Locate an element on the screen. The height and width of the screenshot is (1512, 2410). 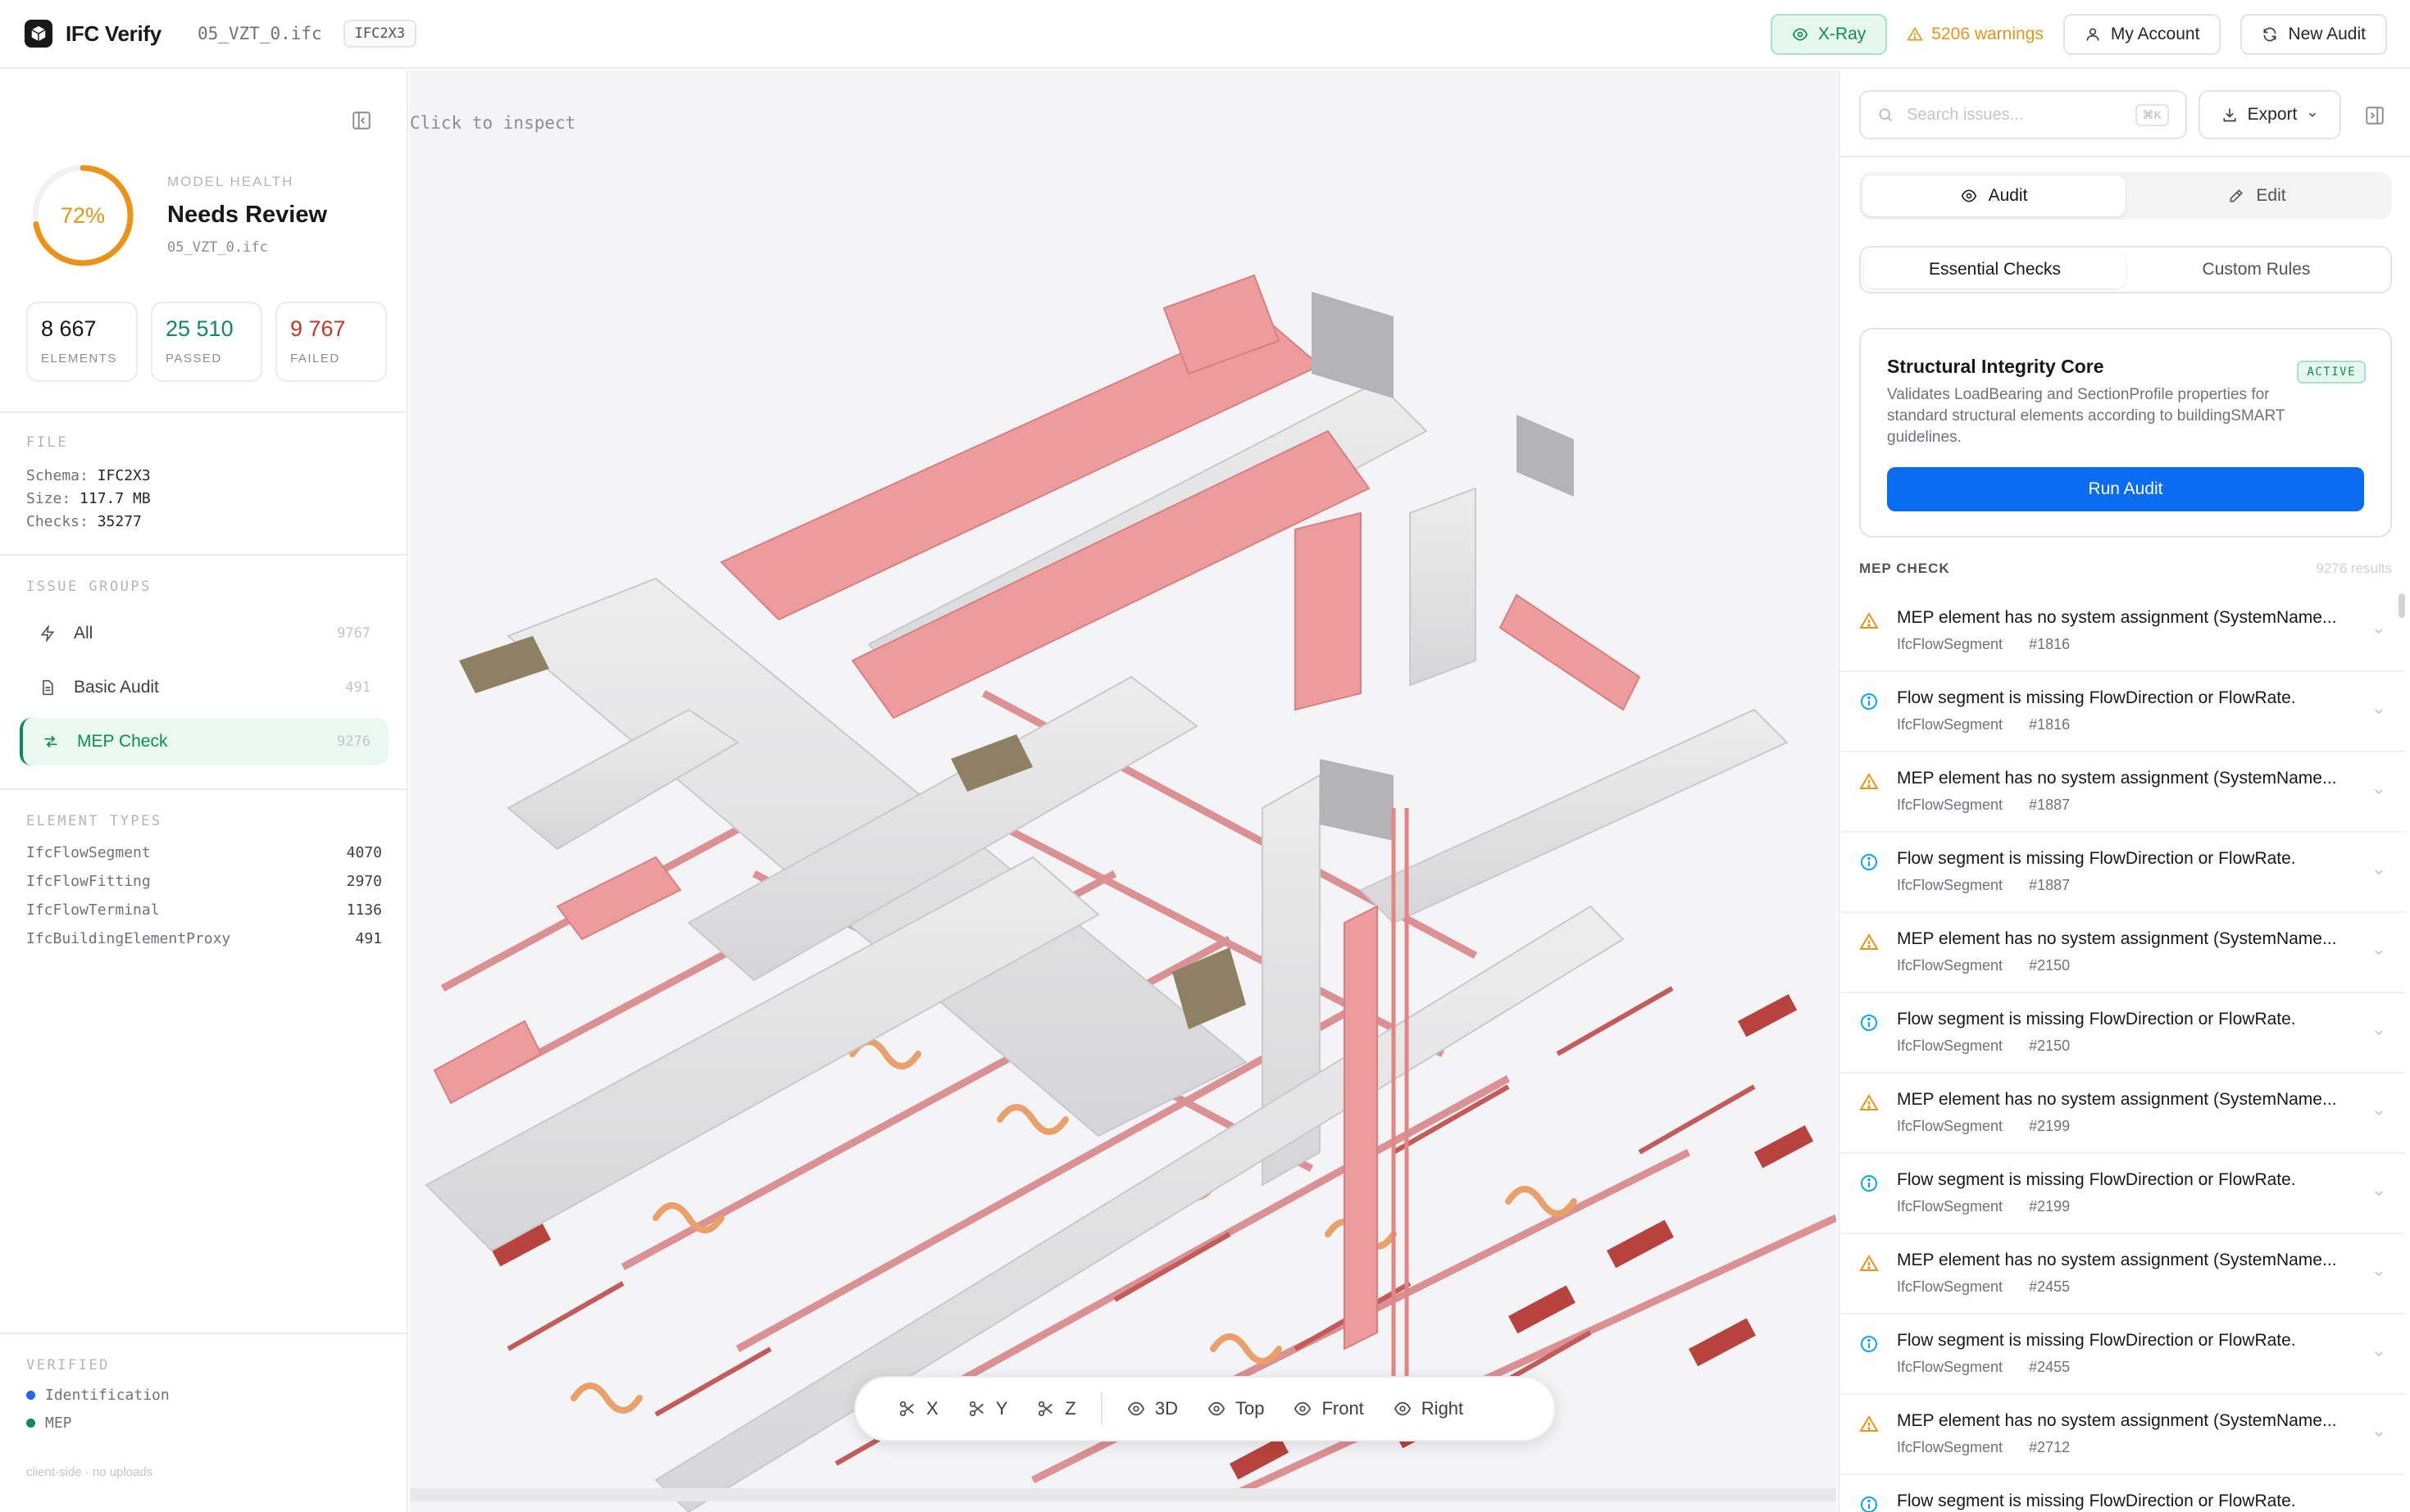
search-box: ⌘K is located at coordinates (2023, 115).